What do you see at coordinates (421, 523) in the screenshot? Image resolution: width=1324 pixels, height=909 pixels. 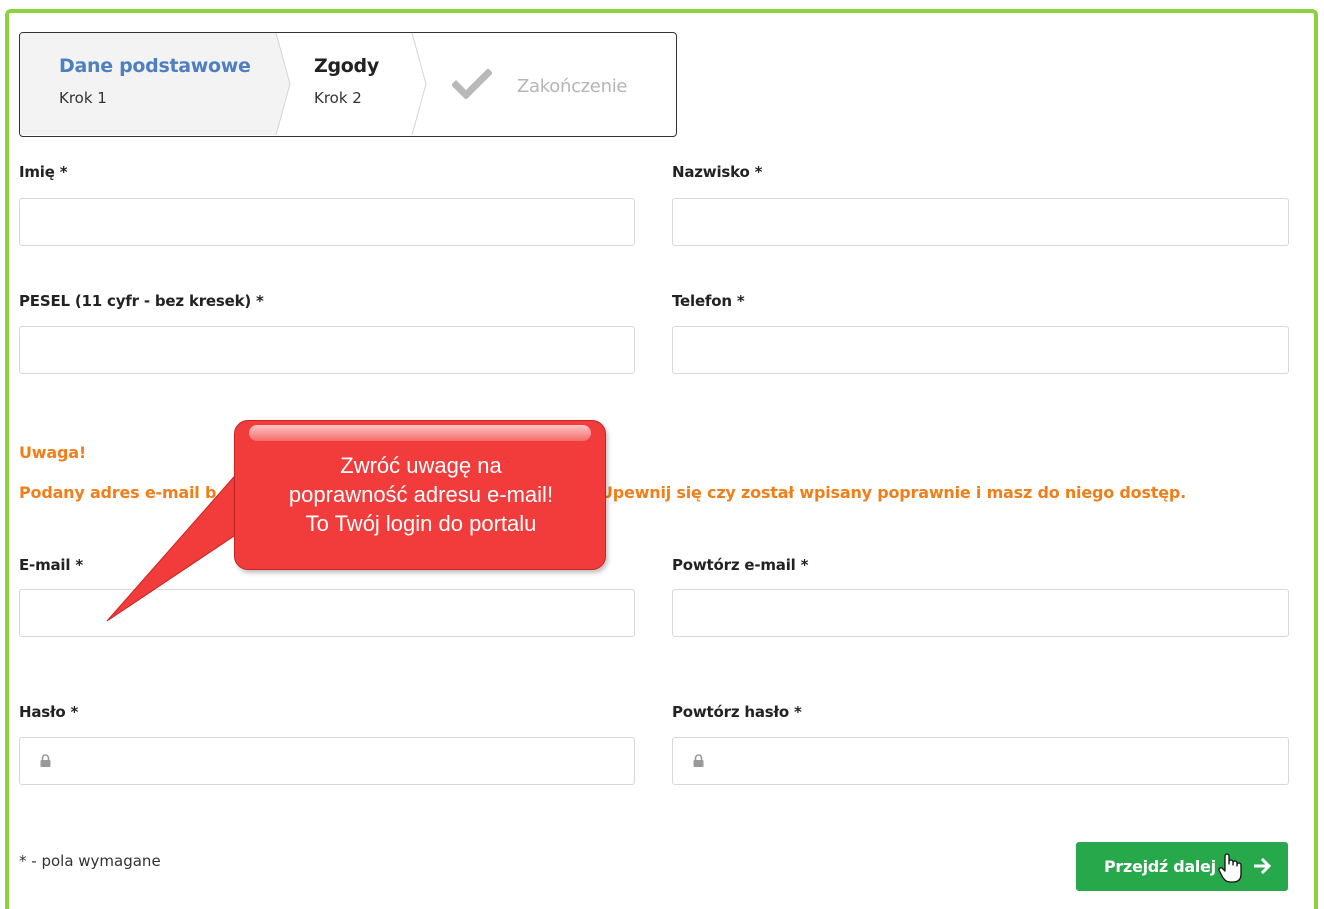 I see `callout-line-3: To Twój login do portalu` at bounding box center [421, 523].